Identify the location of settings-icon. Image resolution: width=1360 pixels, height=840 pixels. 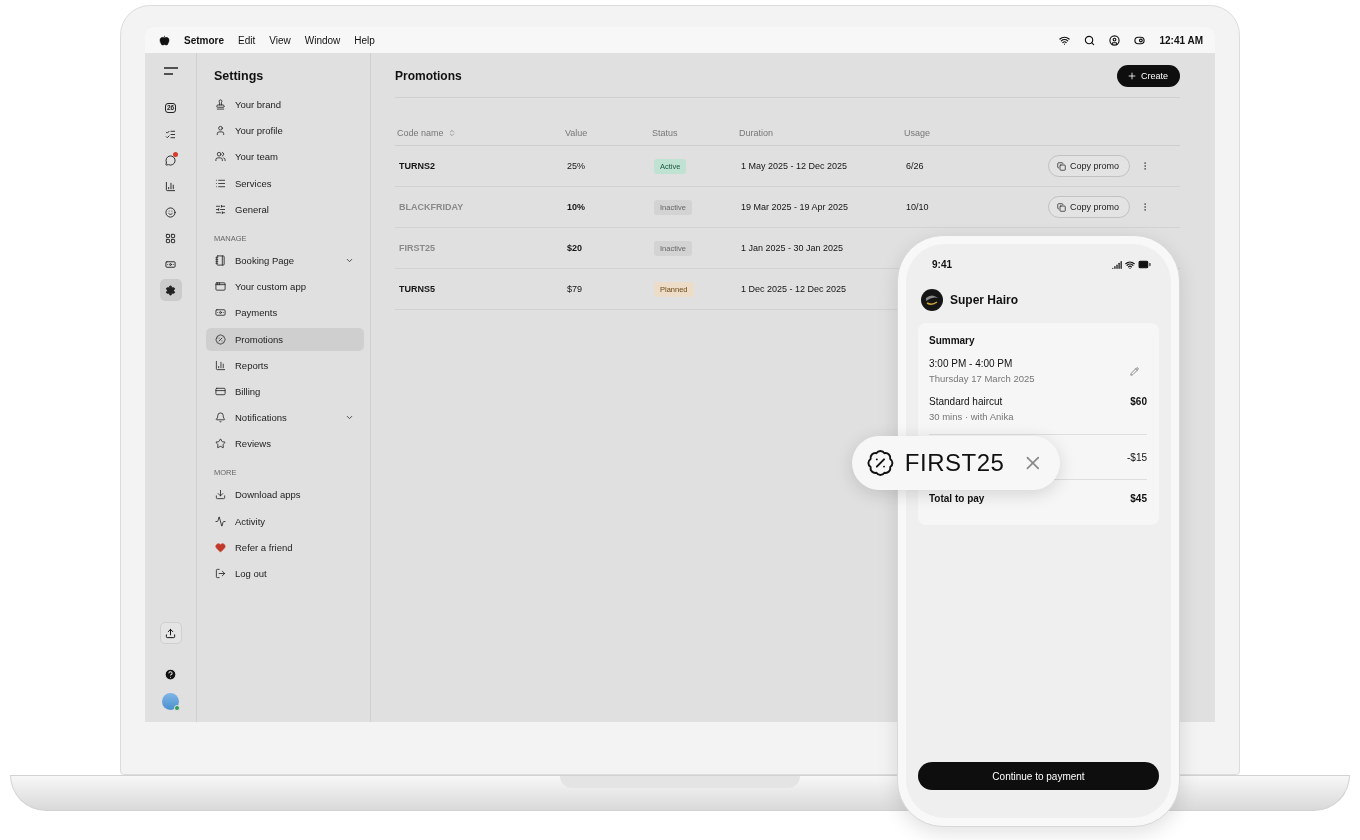
(170, 290).